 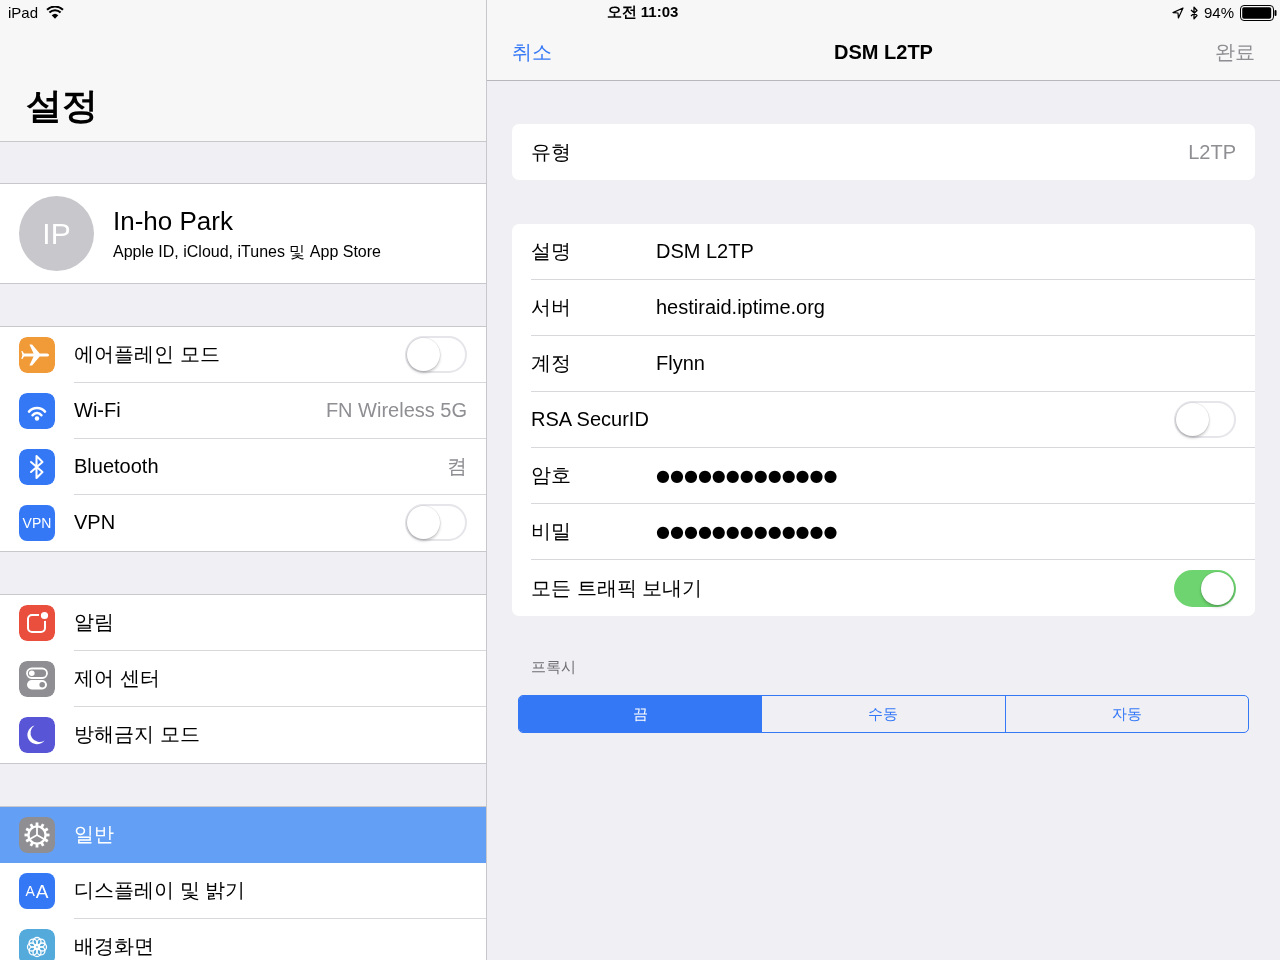 I want to click on settings-row: 알림, so click(x=243, y=623).